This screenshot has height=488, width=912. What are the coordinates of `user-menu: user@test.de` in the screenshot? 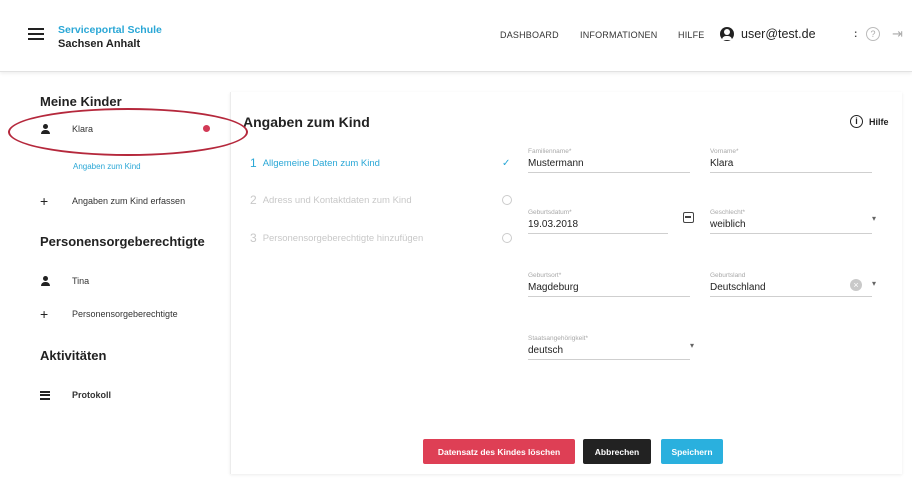 It's located at (768, 34).